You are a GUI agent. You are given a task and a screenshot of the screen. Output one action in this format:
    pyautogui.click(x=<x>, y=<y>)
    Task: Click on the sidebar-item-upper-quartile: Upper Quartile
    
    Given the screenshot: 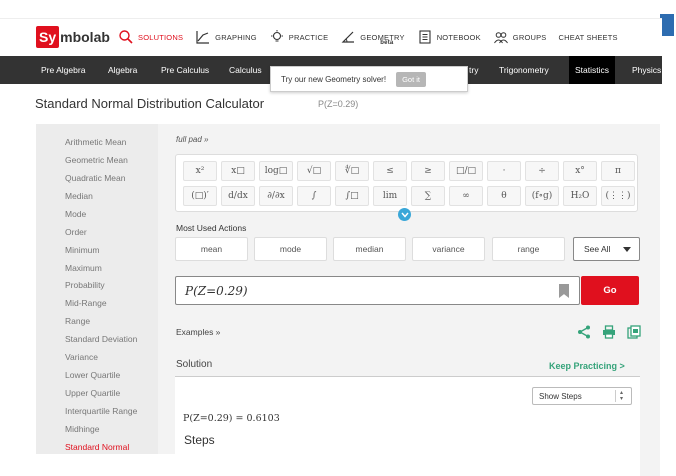 What is the action you would take?
    pyautogui.click(x=92, y=393)
    